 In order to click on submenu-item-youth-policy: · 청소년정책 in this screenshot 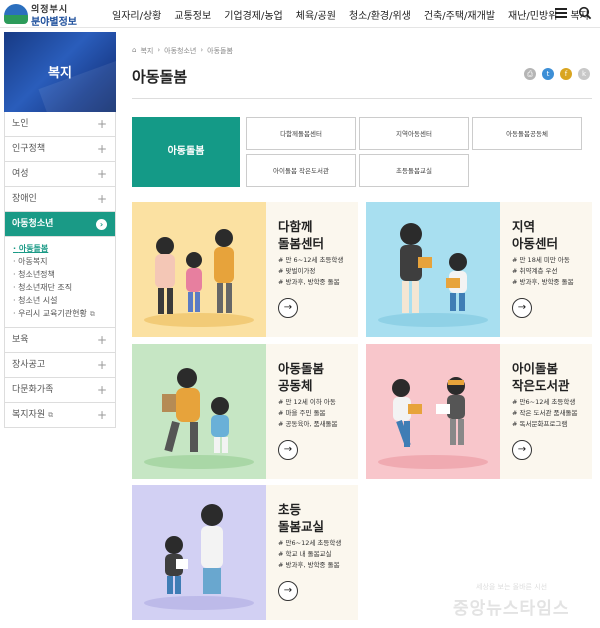, I will do `click(64, 274)`.